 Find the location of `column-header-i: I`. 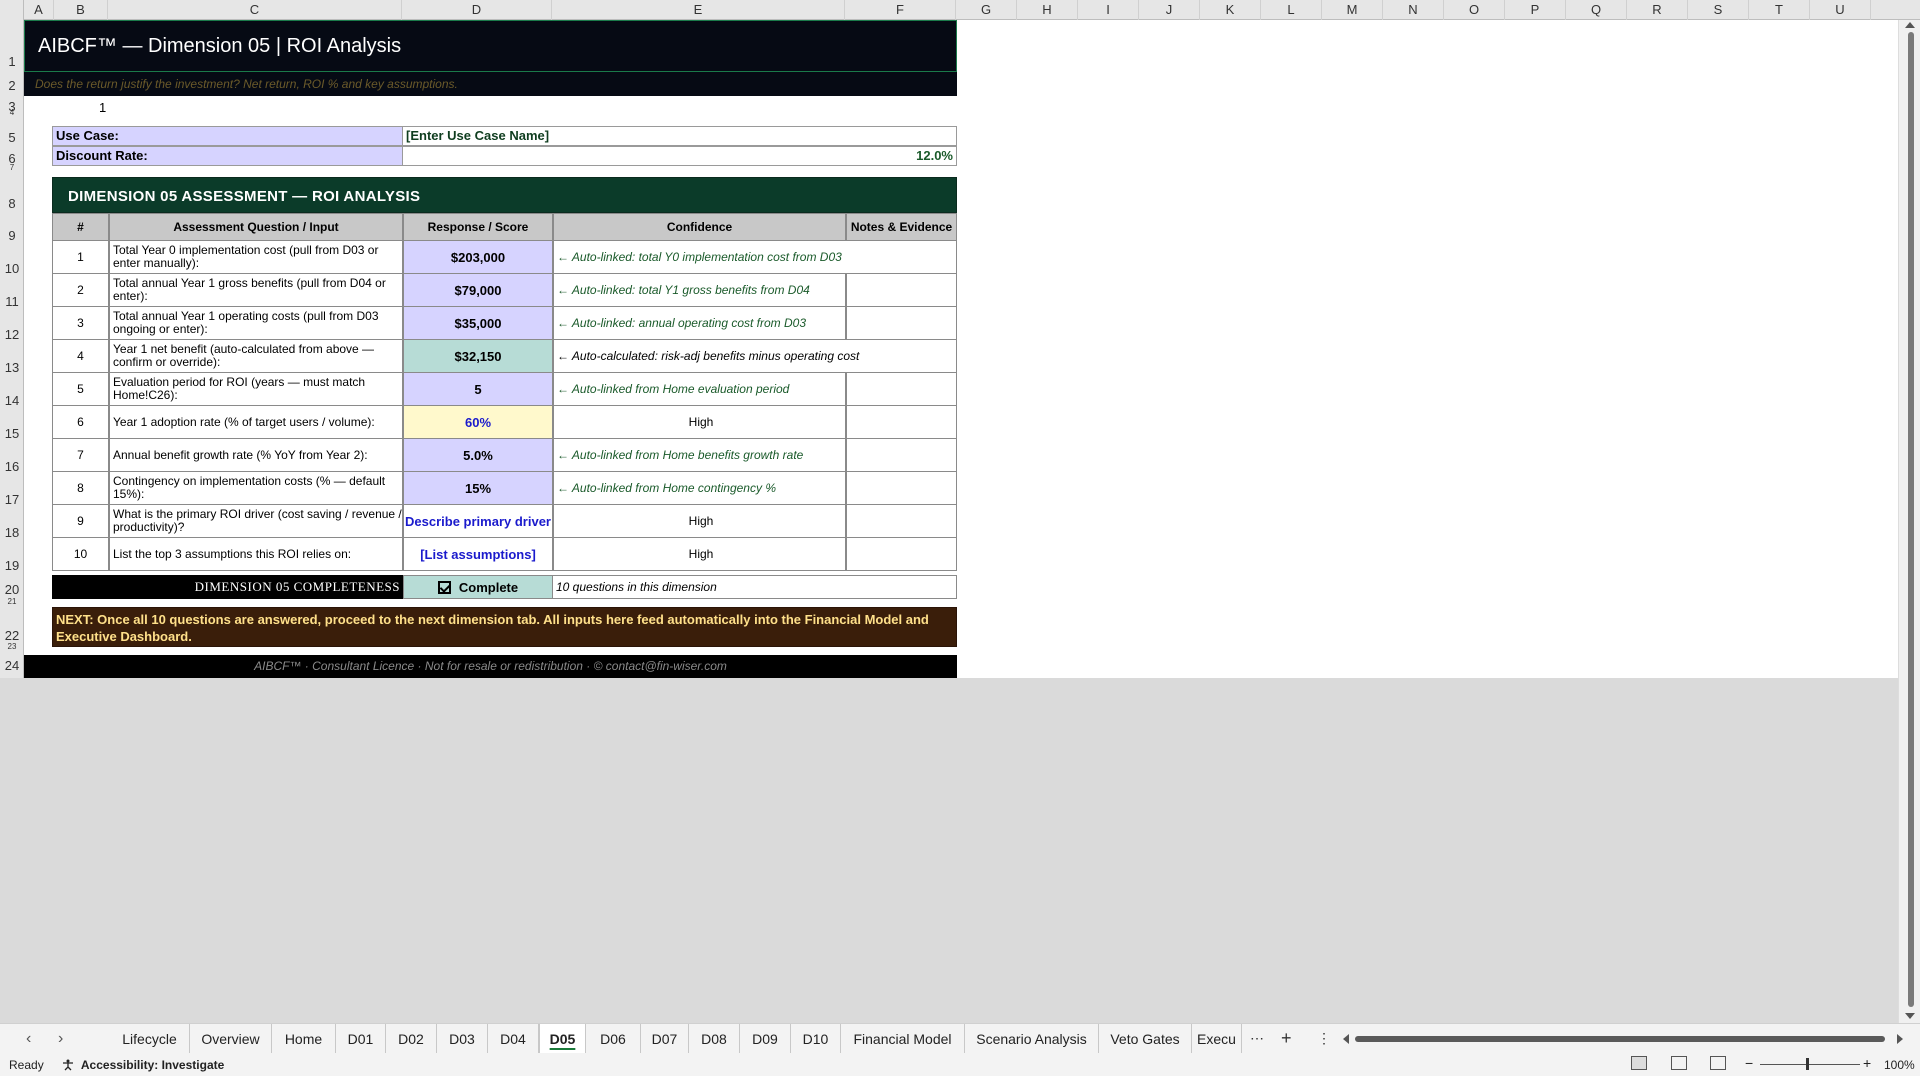

column-header-i: I is located at coordinates (1108, 10).